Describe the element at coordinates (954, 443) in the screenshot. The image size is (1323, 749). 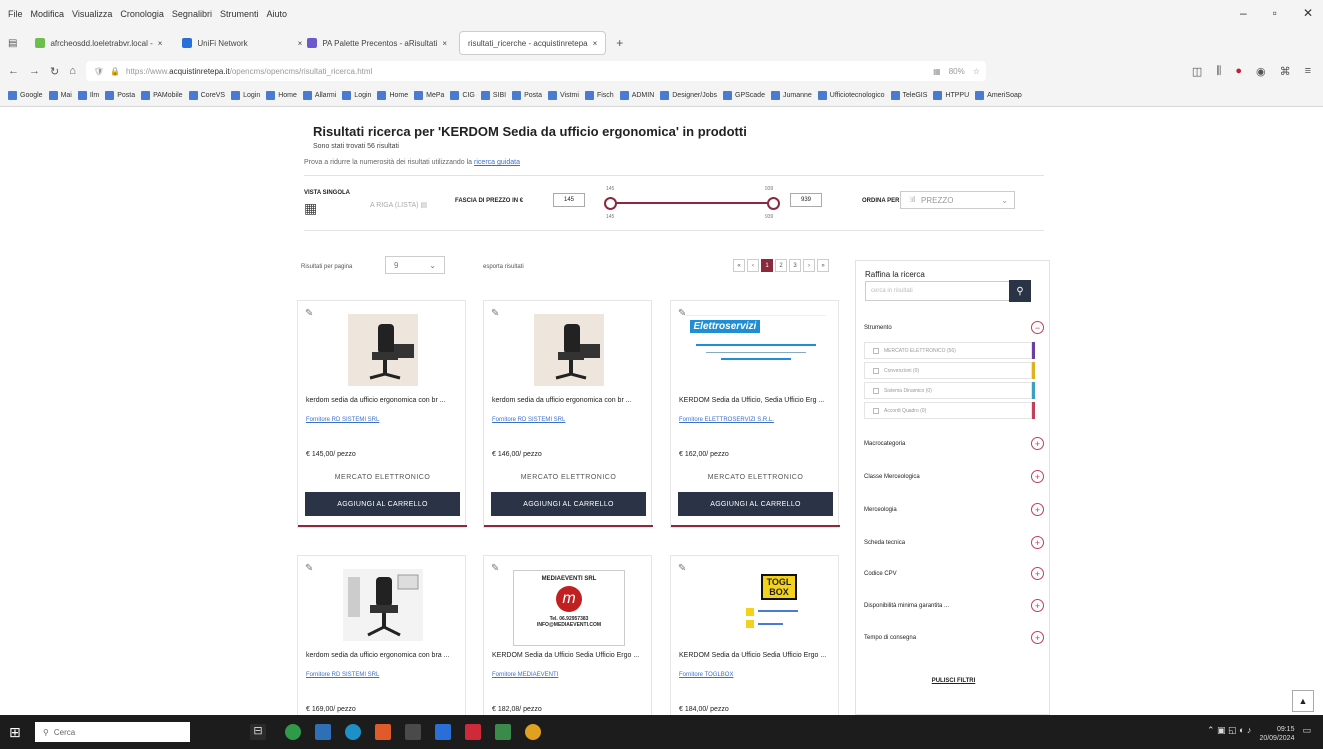
I see `filter-section-macrocategoria: Macrocategoria +` at that location.